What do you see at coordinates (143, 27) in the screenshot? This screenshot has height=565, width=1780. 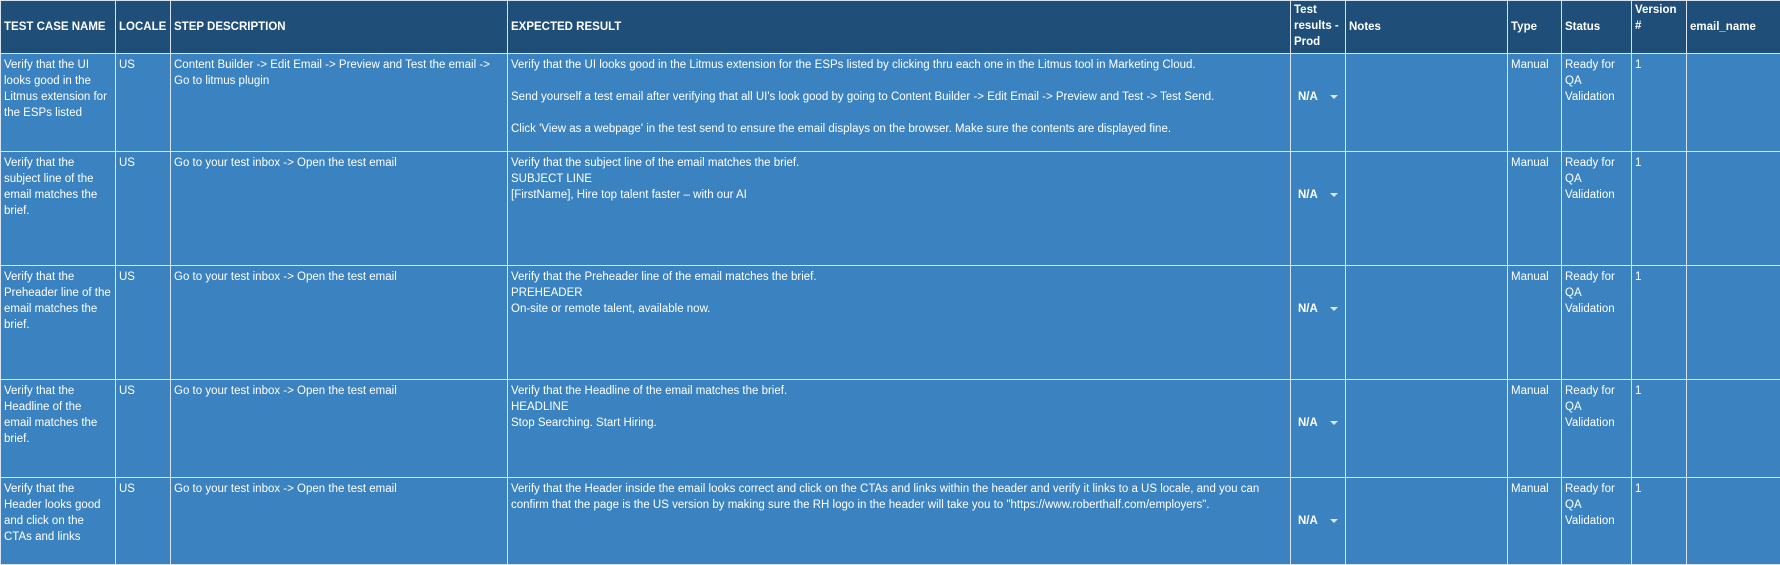 I see `column-header-locale: LOCALE` at bounding box center [143, 27].